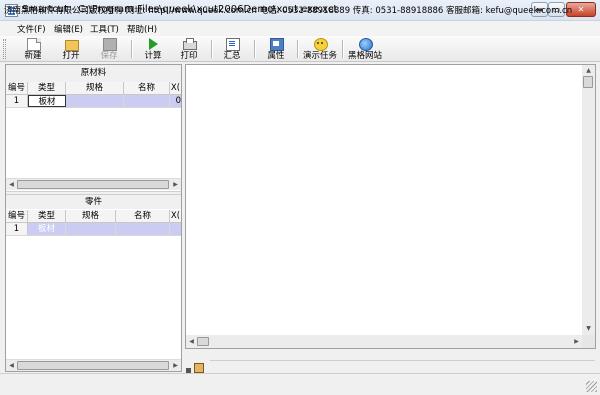 The image size is (600, 395). Describe the element at coordinates (189, 56) in the screenshot. I see `print-label: 打印` at that location.